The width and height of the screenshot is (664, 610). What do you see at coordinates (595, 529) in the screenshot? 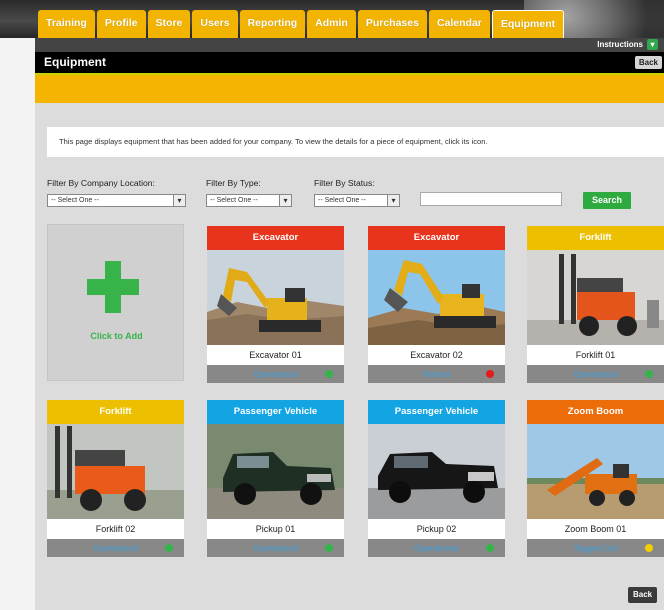
I see `equipment-name: Zoom Boom 01` at bounding box center [595, 529].